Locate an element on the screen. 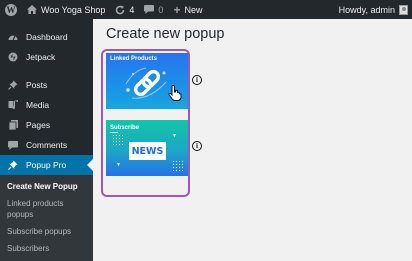 This screenshot has height=261, width=412. howdy-greeting: Howdy, admin is located at coordinates (366, 9).